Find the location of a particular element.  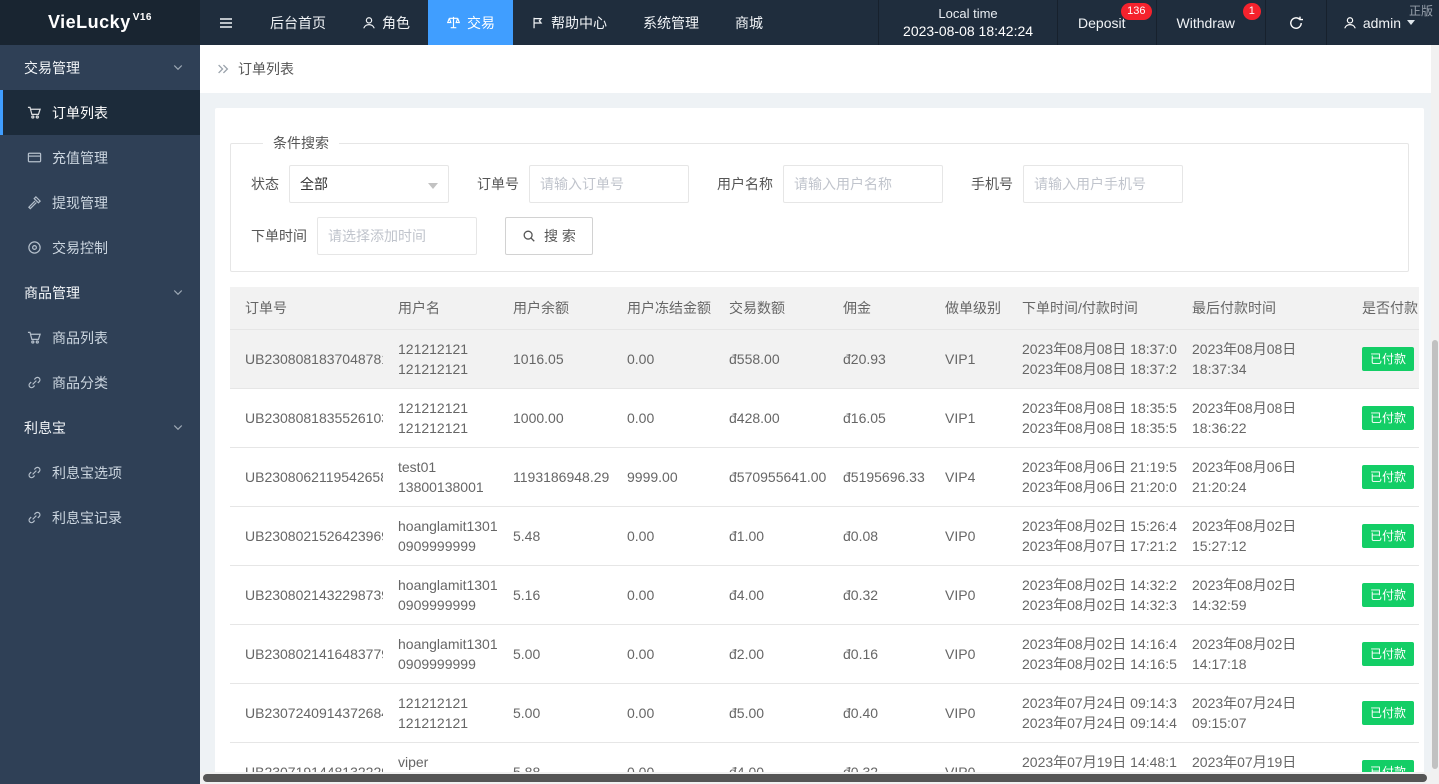

table-header: 交易数额 is located at coordinates (771, 308).